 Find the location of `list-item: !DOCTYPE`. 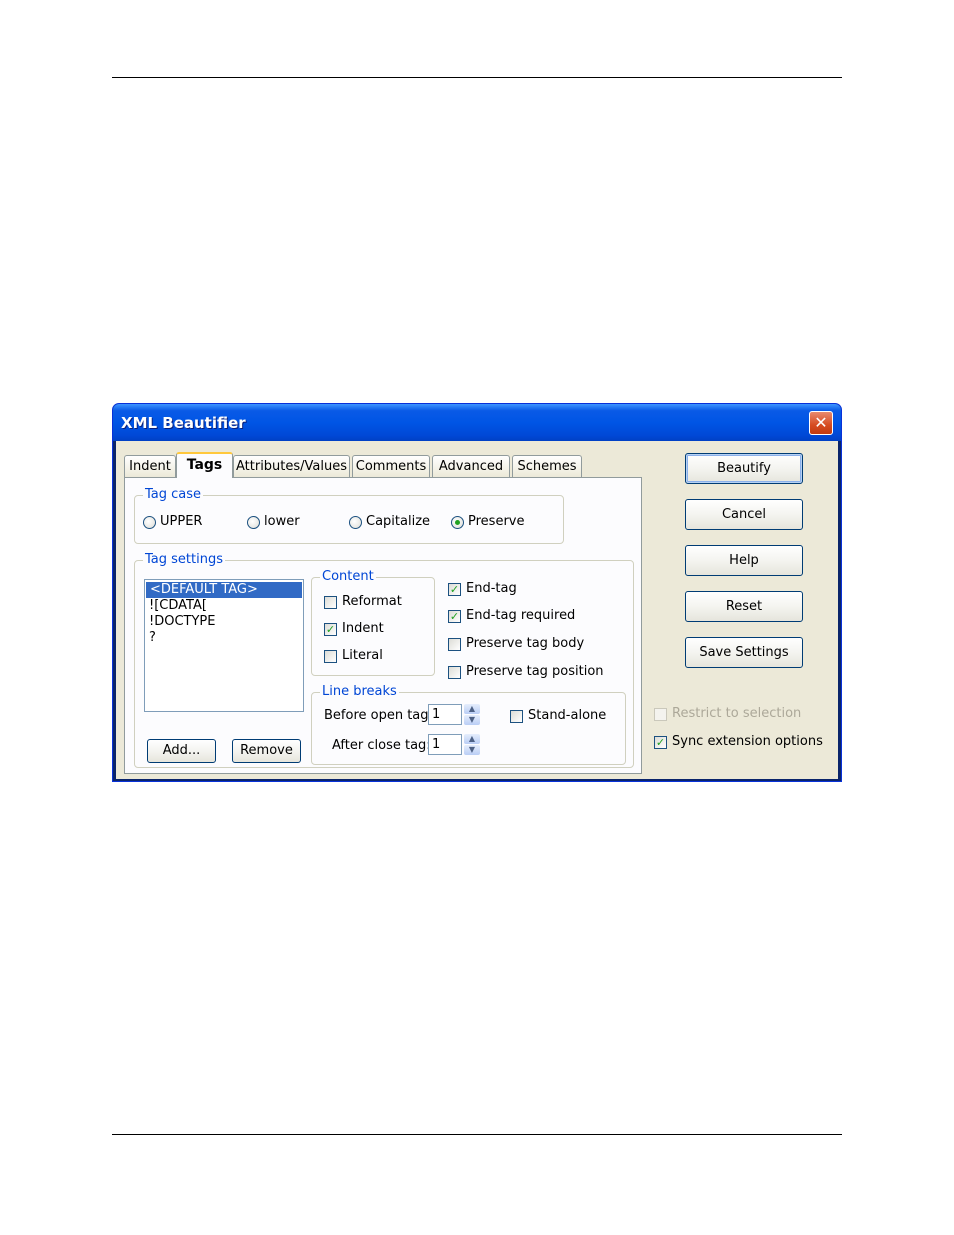

list-item: !DOCTYPE is located at coordinates (224, 622).